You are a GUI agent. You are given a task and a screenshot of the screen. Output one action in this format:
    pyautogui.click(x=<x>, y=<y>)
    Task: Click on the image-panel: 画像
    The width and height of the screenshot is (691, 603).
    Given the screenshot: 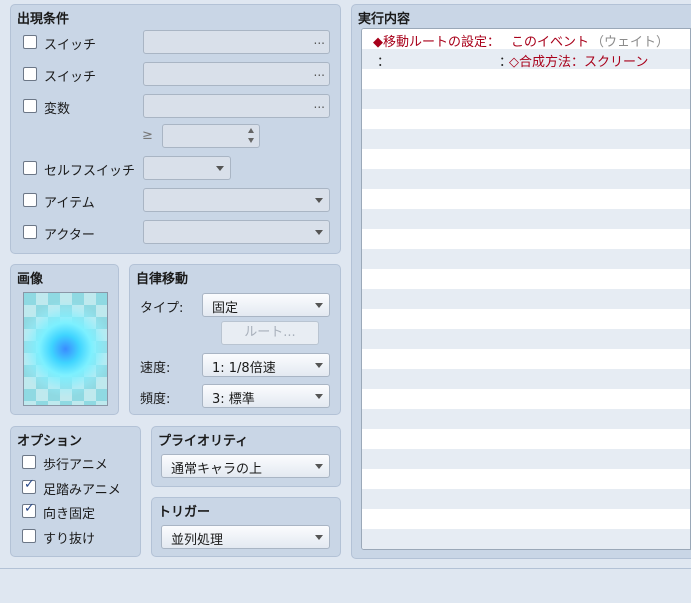 What is the action you would take?
    pyautogui.click(x=64, y=339)
    